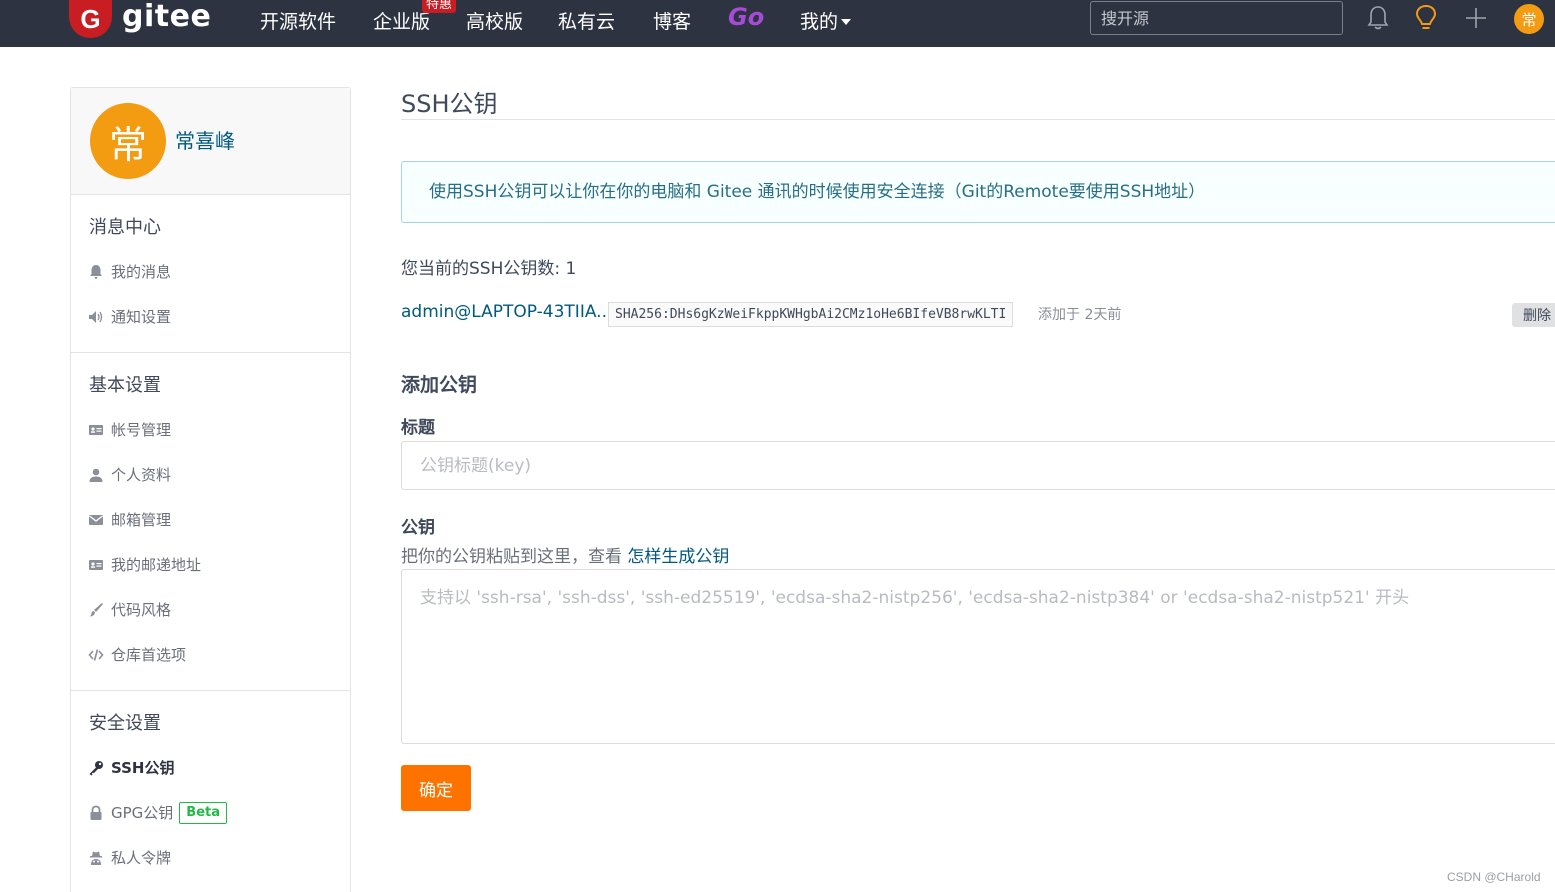  Describe the element at coordinates (494, 20) in the screenshot. I see `nav-education: 高校版` at that location.